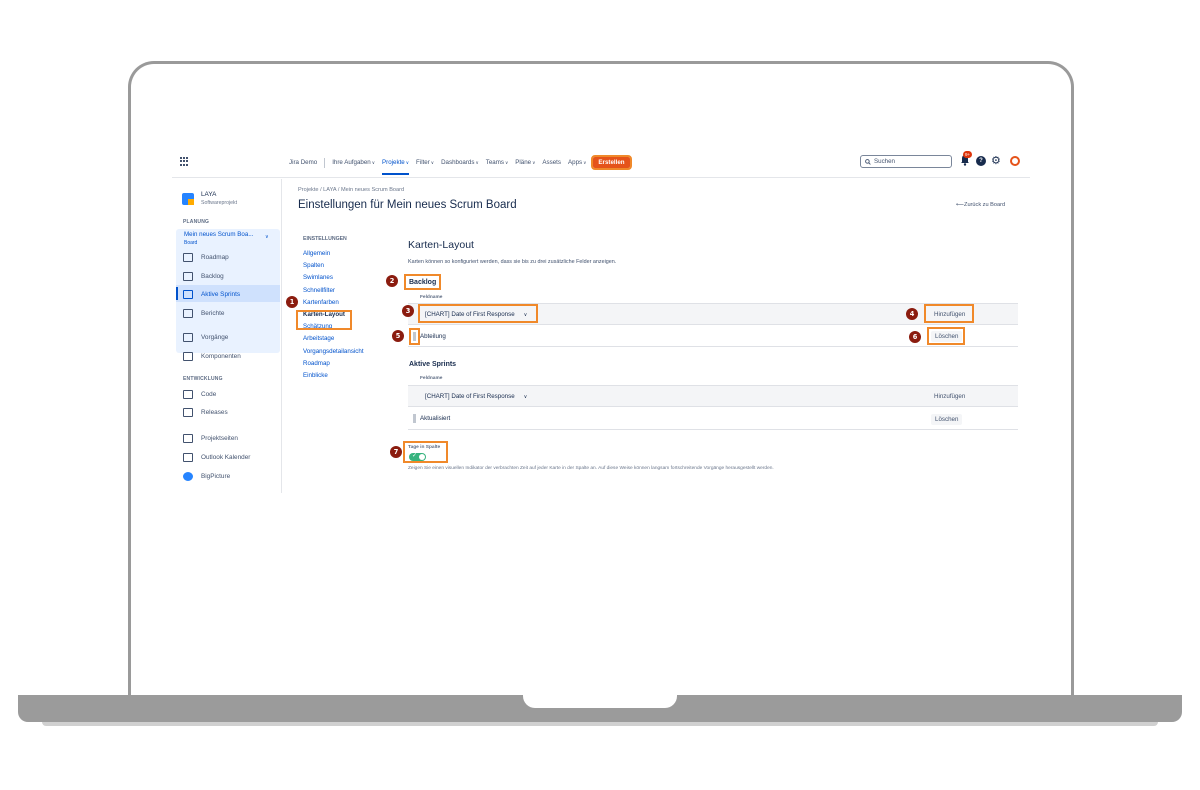  I want to click on annotation-badge-1: 1, so click(292, 302).